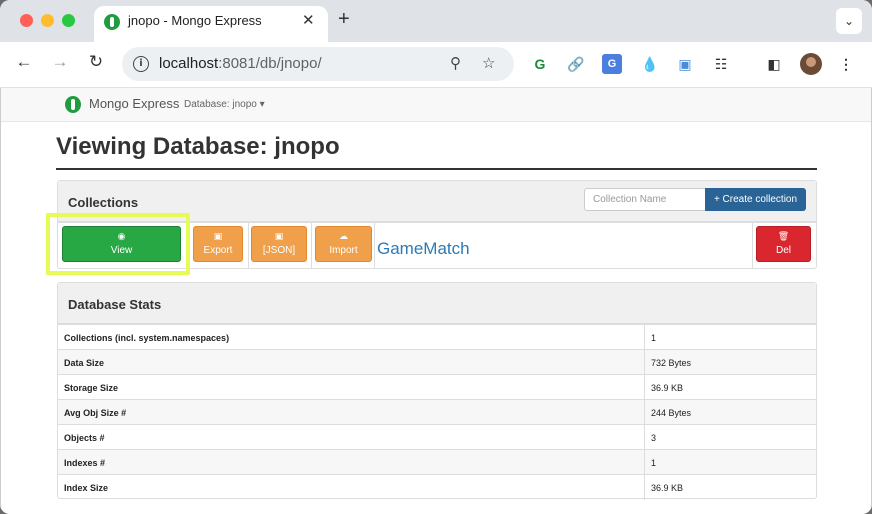  What do you see at coordinates (85, 463) in the screenshot?
I see `stats-label: Indexes #` at bounding box center [85, 463].